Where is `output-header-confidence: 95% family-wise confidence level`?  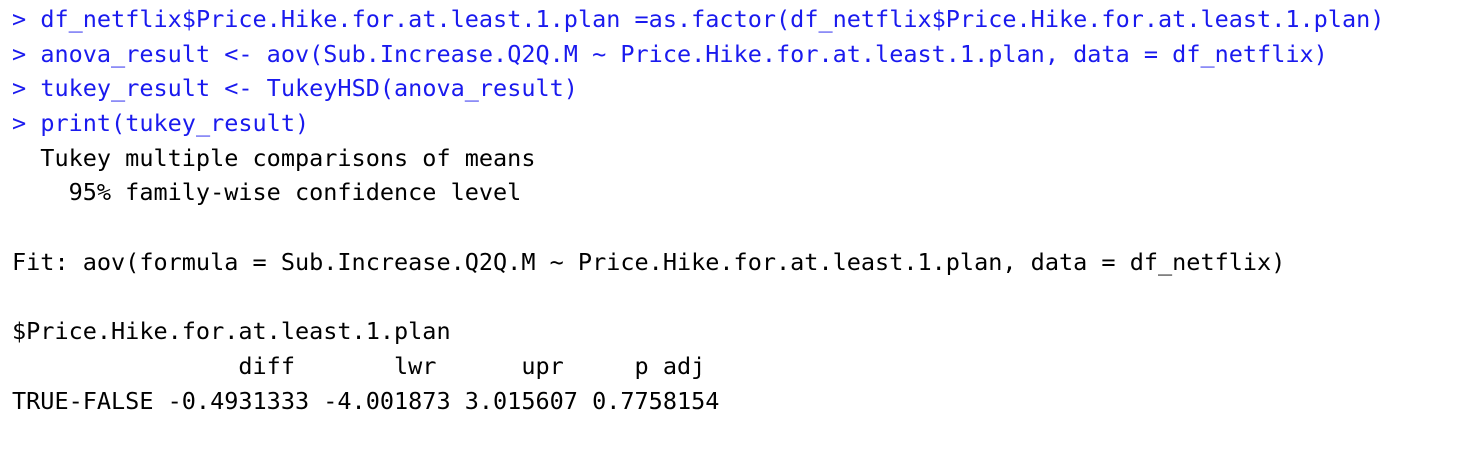 output-header-confidence: 95% family-wise confidence level is located at coordinates (267, 192).